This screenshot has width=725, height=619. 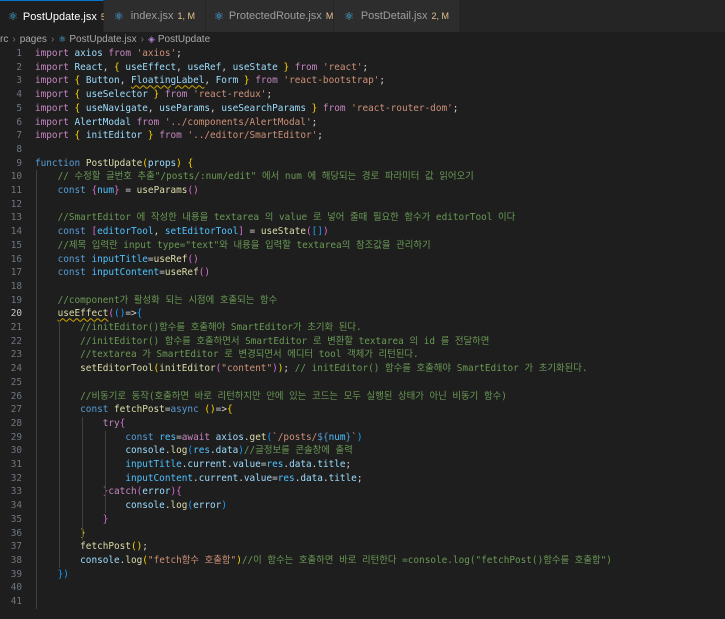 What do you see at coordinates (362, 54) in the screenshot?
I see `code-line: 1 import axios from 'axios';` at bounding box center [362, 54].